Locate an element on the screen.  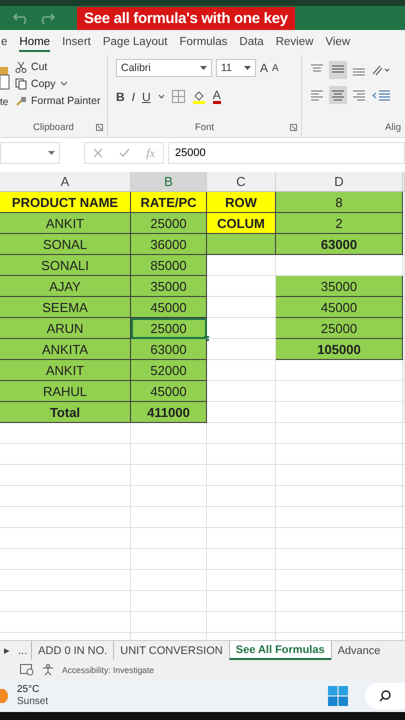
brush-icon is located at coordinates (21, 101).